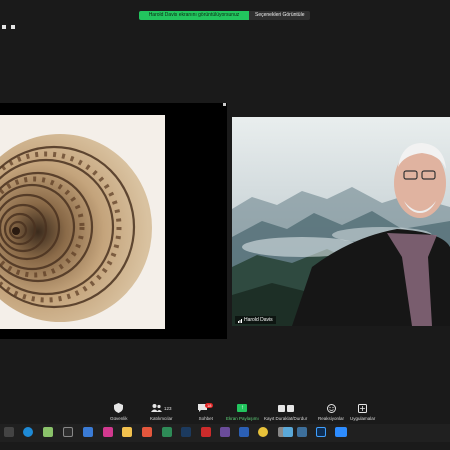 The image size is (450, 450). I want to click on sharing-status-label: Harold Davis ekranını görüntülüyorsunuz, so click(194, 15).